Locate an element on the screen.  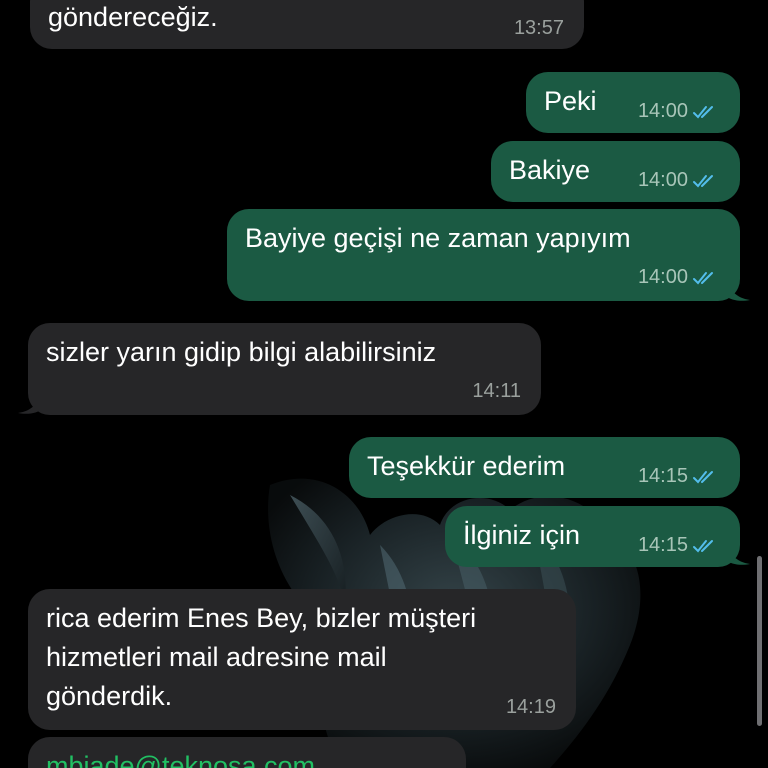
message-text: Bayiye geçişi ne zaman yapıyım is located at coordinates (438, 238).